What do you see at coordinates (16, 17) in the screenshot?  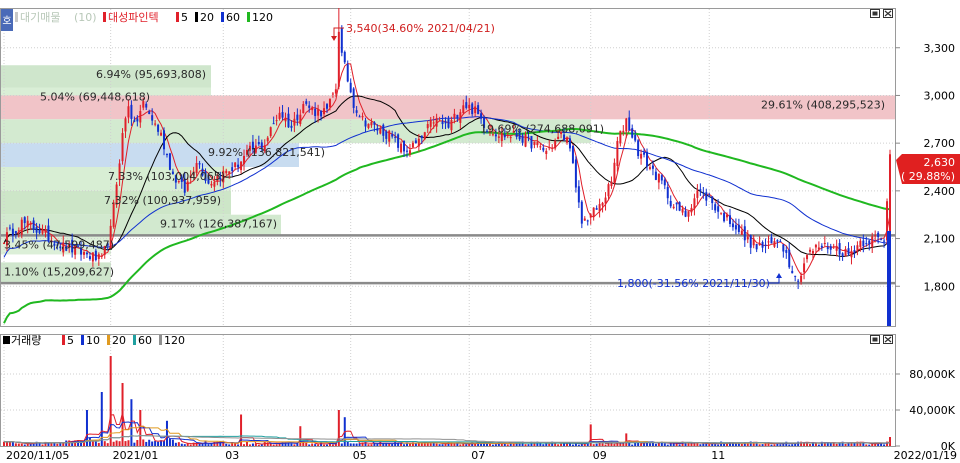 I see `supply-marker` at bounding box center [16, 17].